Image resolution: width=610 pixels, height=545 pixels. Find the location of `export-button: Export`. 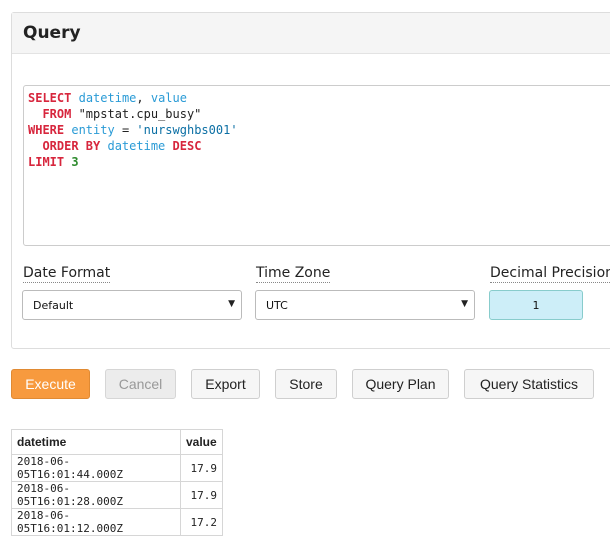

export-button: Export is located at coordinates (225, 384).